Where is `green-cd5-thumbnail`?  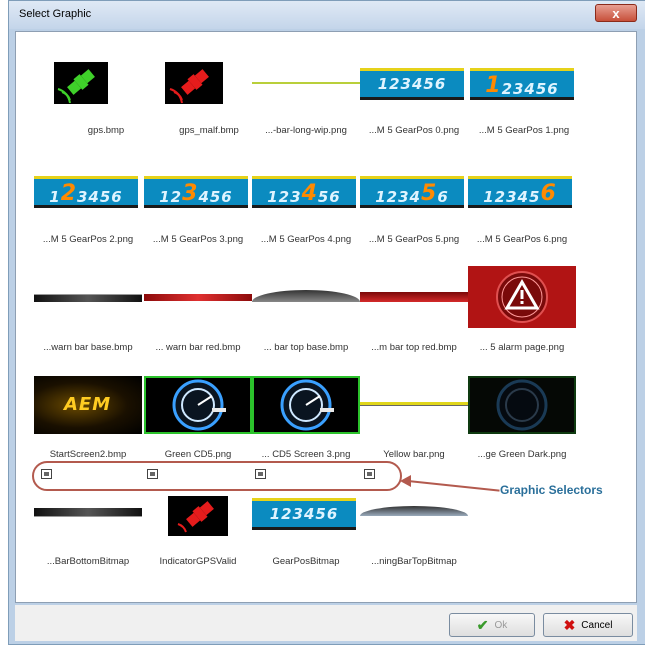
green-cd5-thumbnail is located at coordinates (198, 405).